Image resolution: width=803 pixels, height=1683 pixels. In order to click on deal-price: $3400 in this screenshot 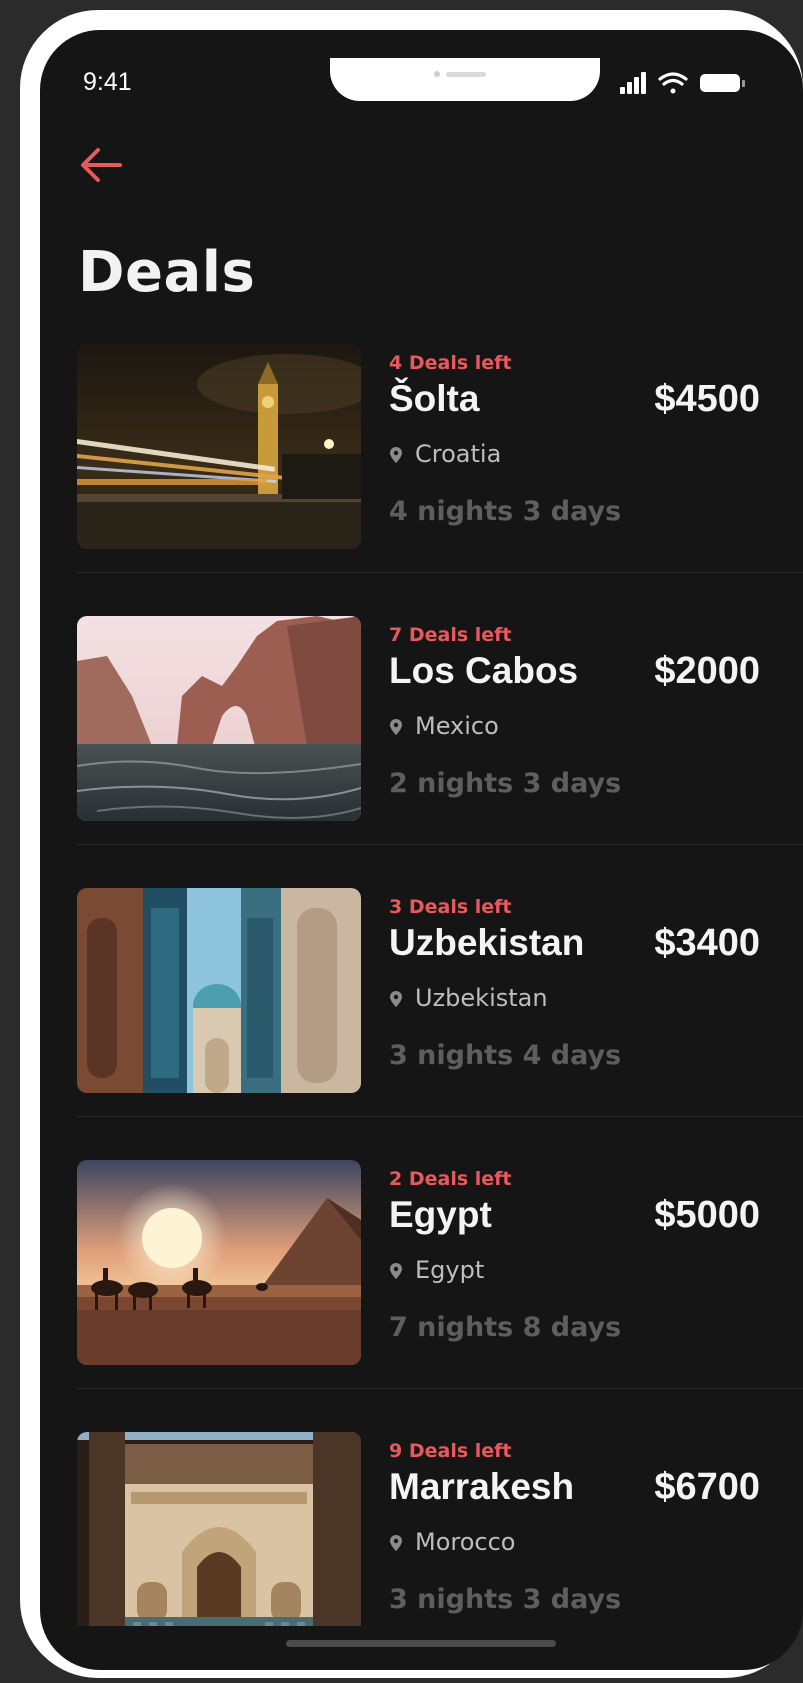, I will do `click(707, 943)`.